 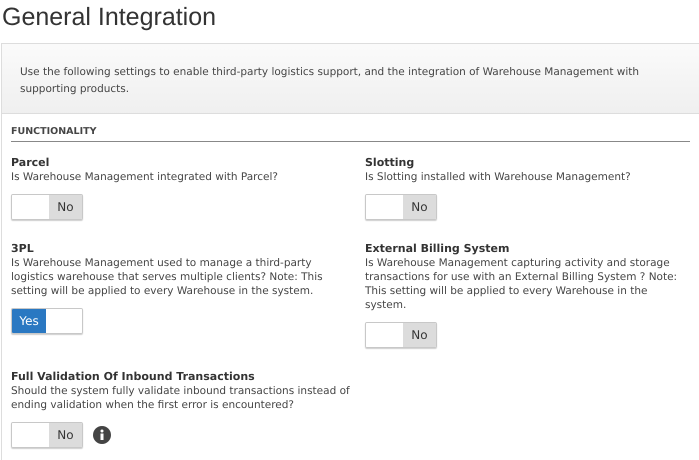 What do you see at coordinates (330, 81) in the screenshot?
I see `intro-text: Use the following settings to enable third-party logistics support, and the integration of Warehouse Management with supporting products.` at bounding box center [330, 81].